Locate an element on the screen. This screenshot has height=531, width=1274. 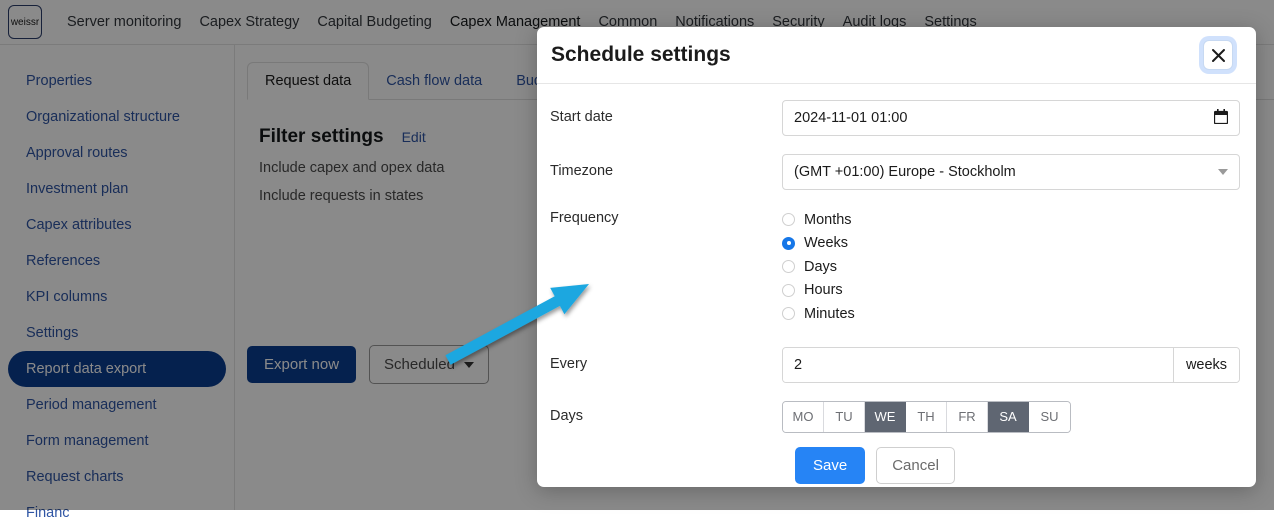
close-icon is located at coordinates (1218, 55).